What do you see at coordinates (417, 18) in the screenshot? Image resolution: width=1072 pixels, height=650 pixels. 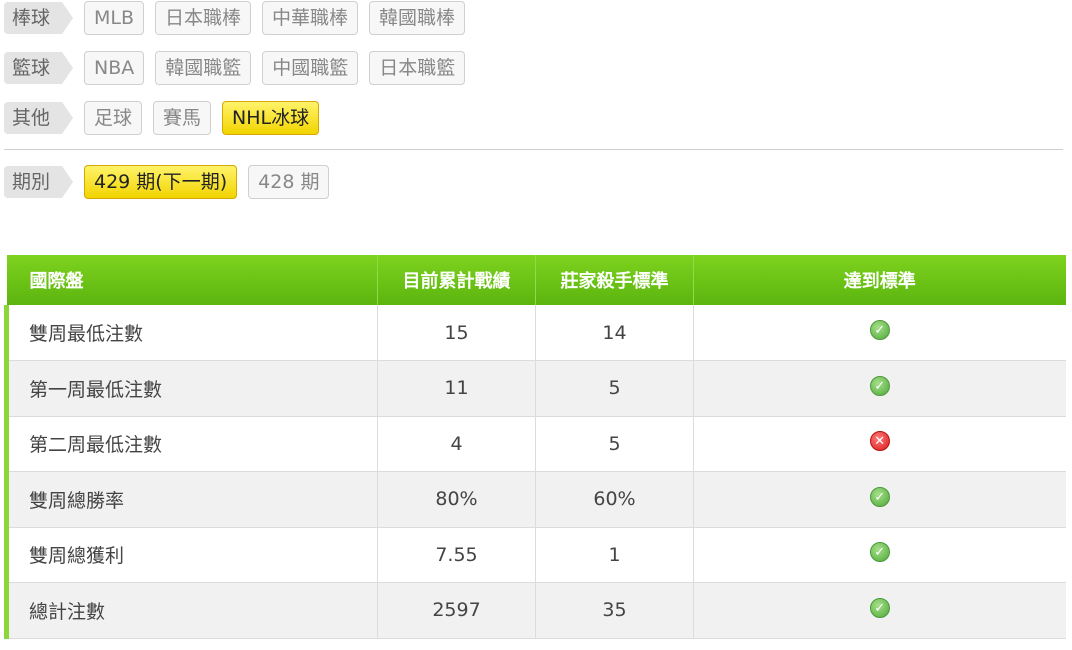 I see `chip-kbo: 韓國職棒` at bounding box center [417, 18].